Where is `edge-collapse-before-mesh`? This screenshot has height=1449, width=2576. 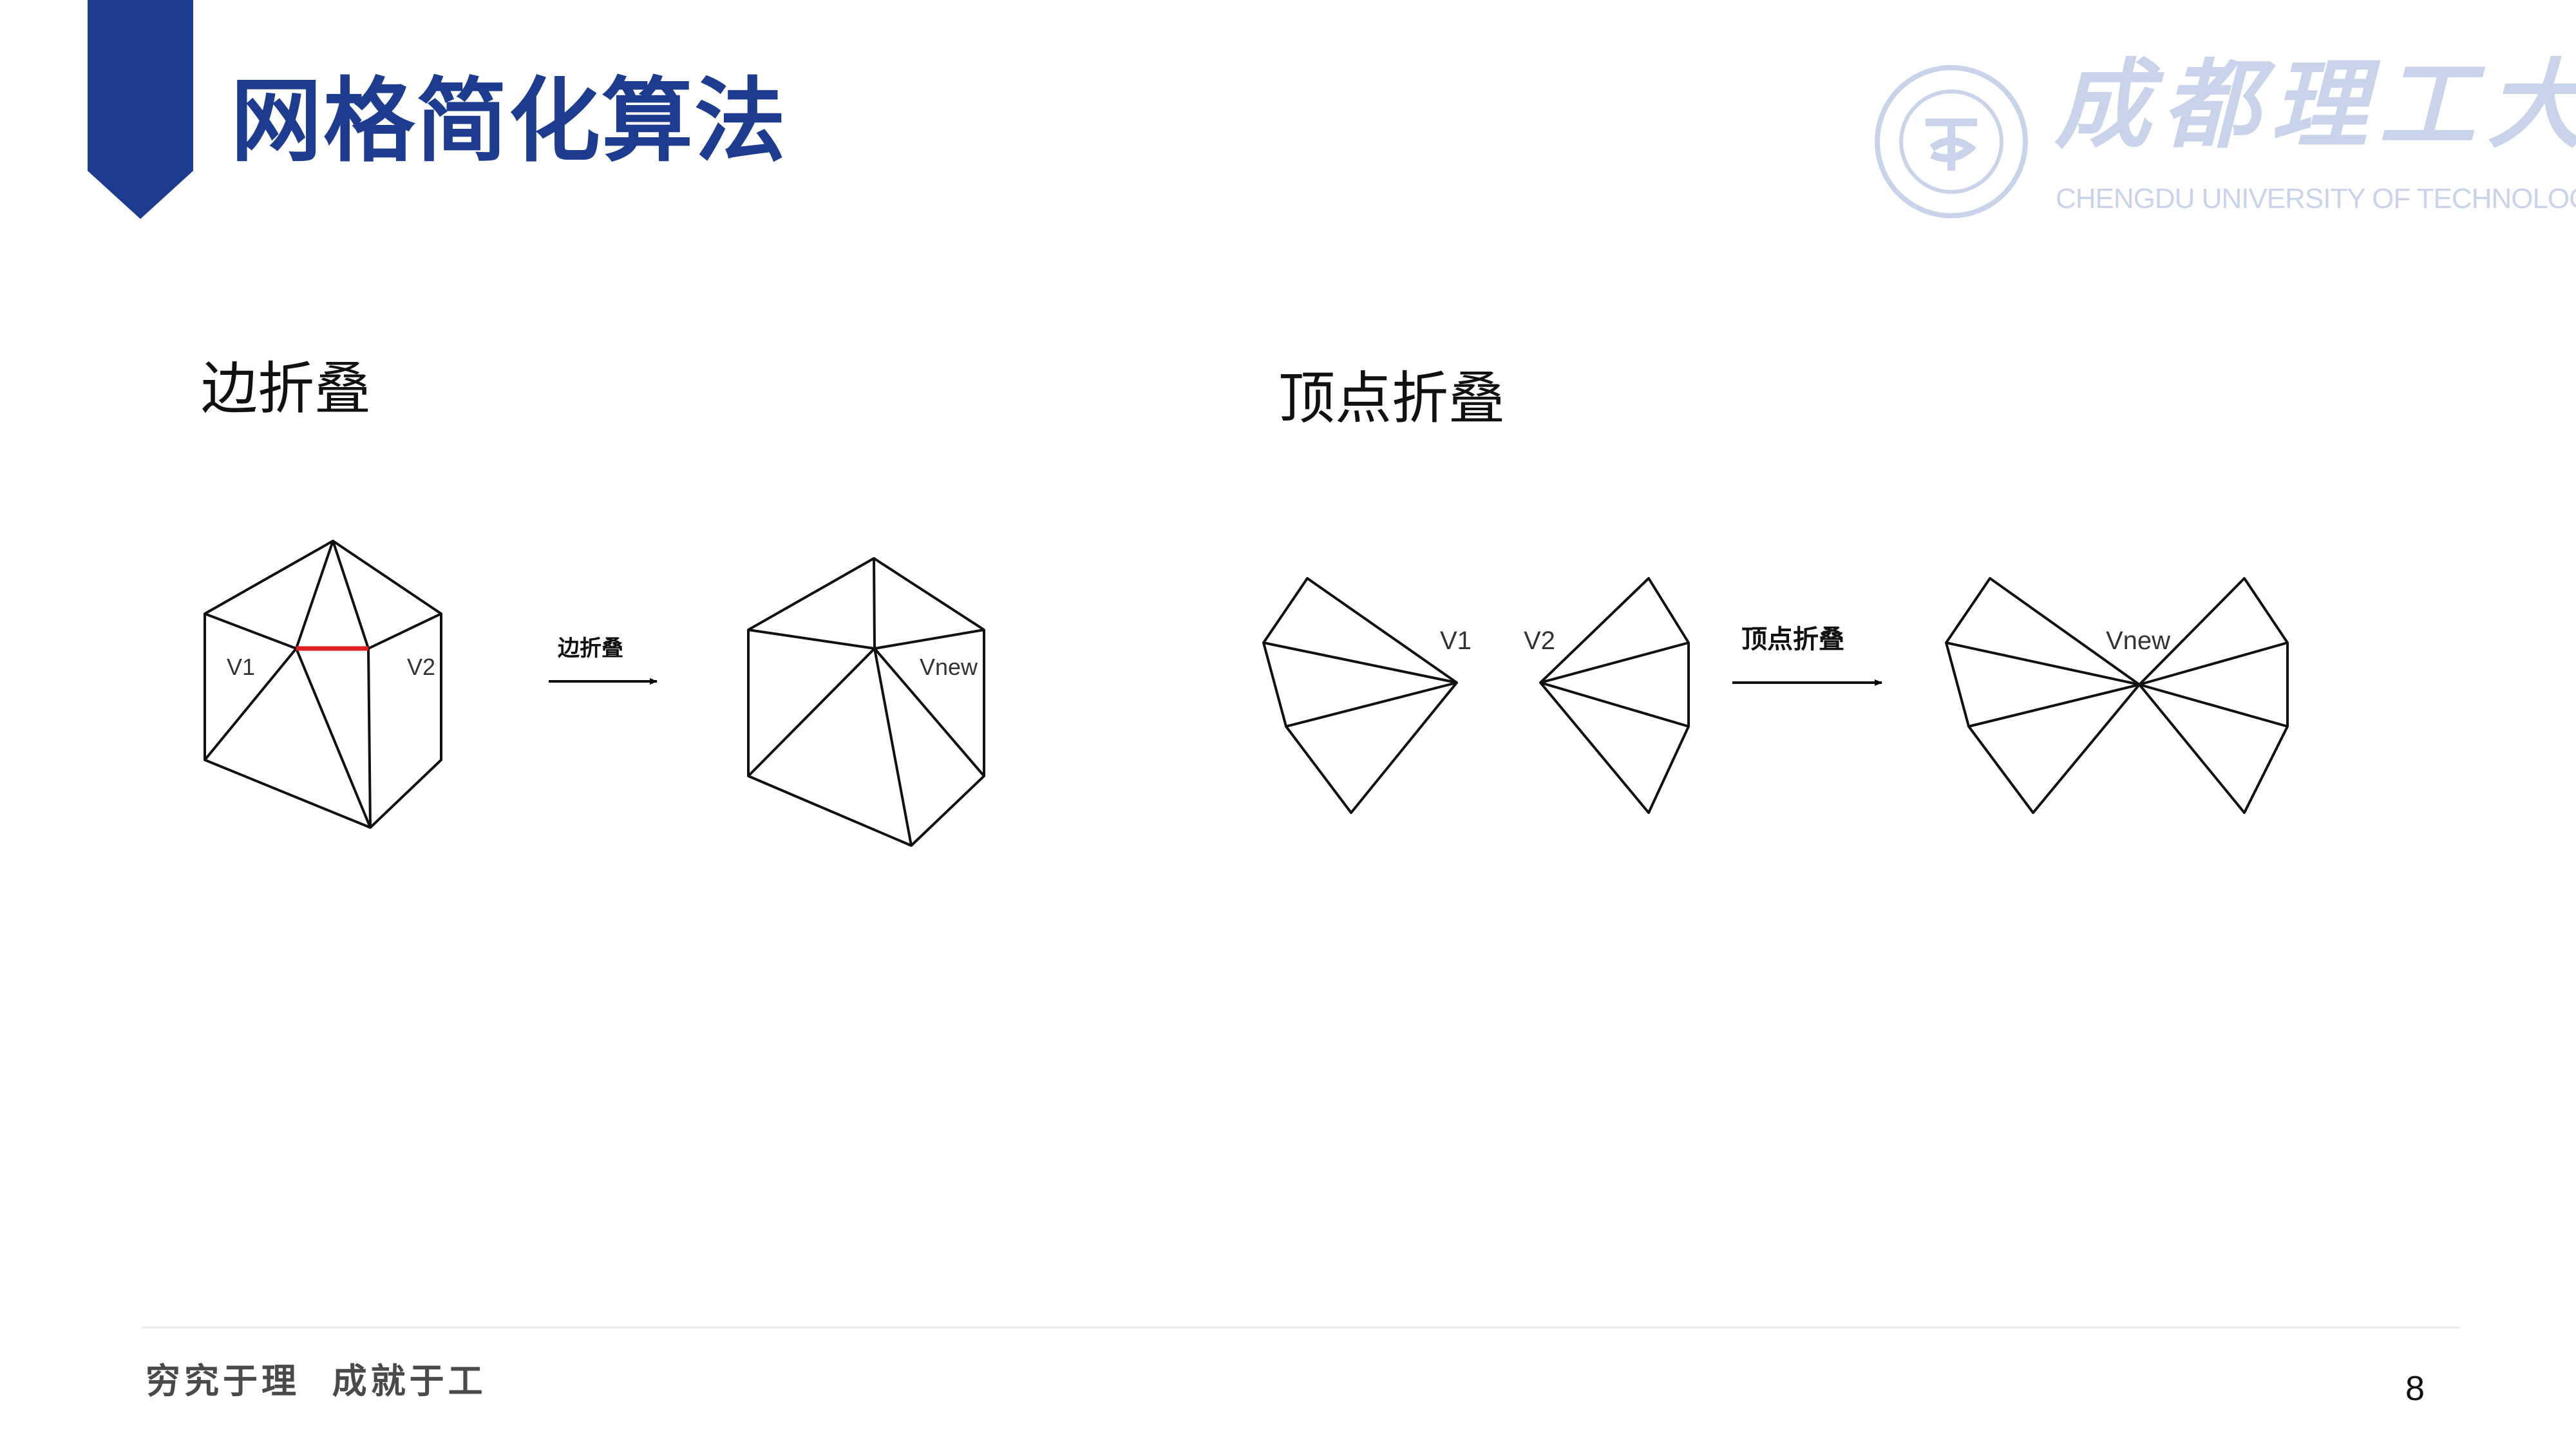 edge-collapse-before-mesh is located at coordinates (323, 684).